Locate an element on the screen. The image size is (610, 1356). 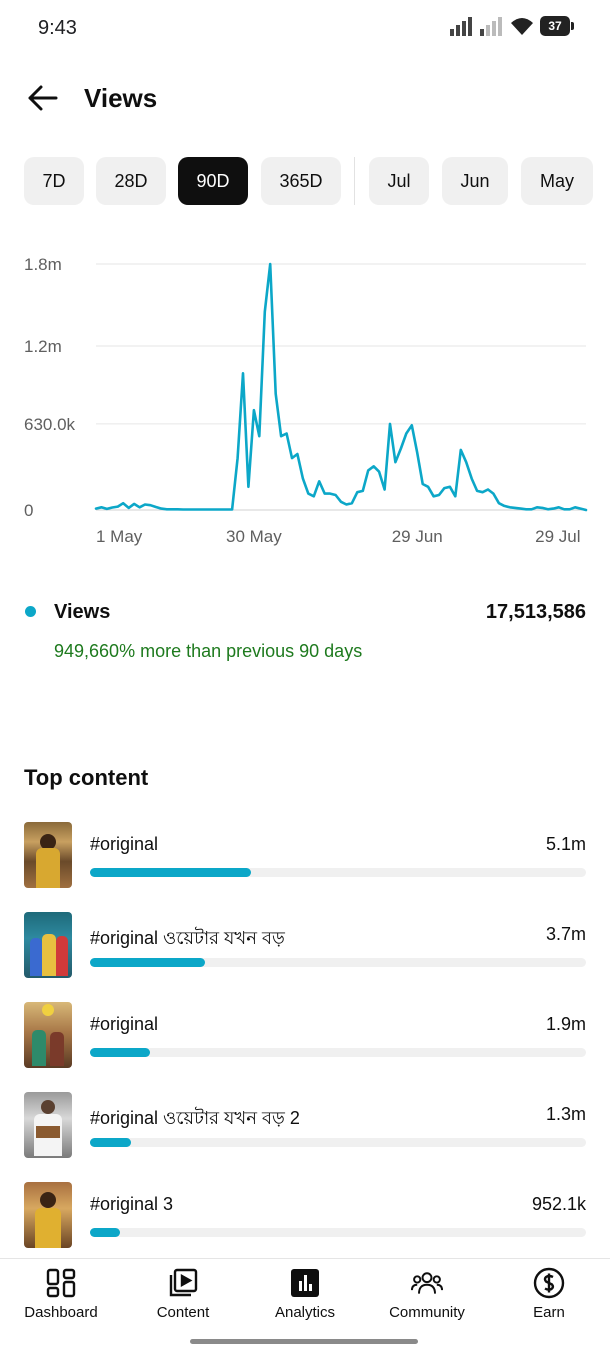
nav-dashboard: Dashboard is located at coordinates (61, 1299).